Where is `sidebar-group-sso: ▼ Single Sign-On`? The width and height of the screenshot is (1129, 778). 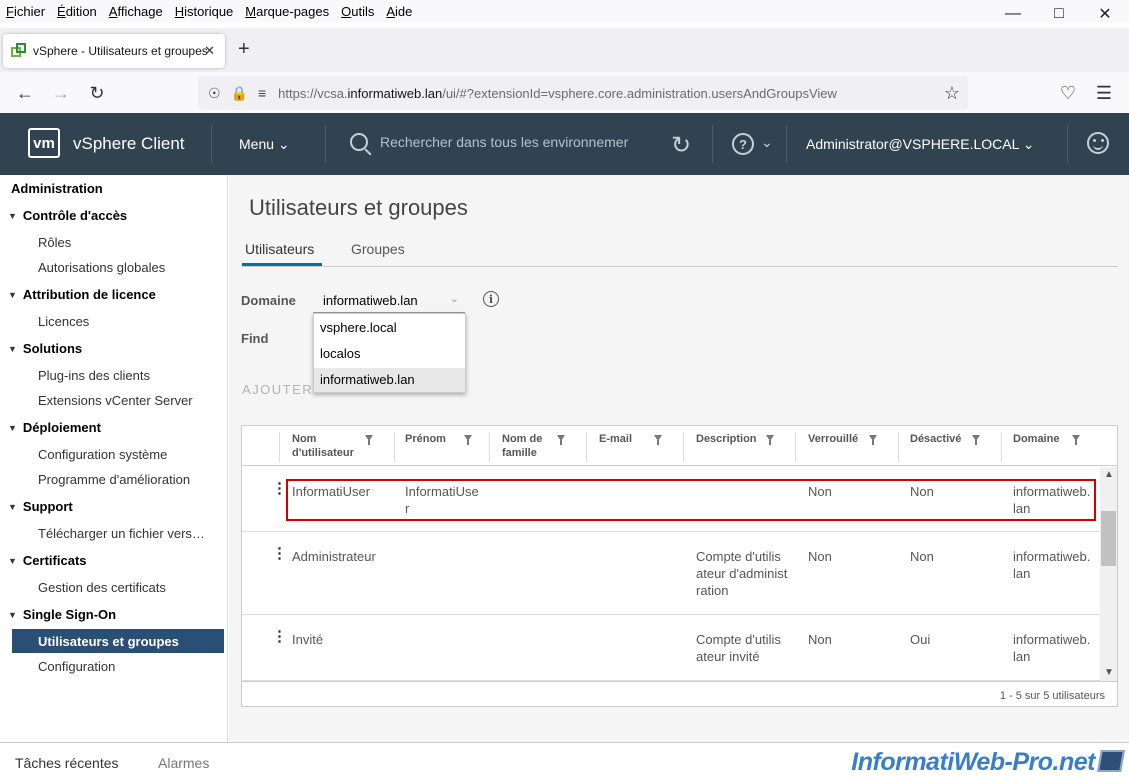 sidebar-group-sso: ▼ Single Sign-On is located at coordinates (62, 614).